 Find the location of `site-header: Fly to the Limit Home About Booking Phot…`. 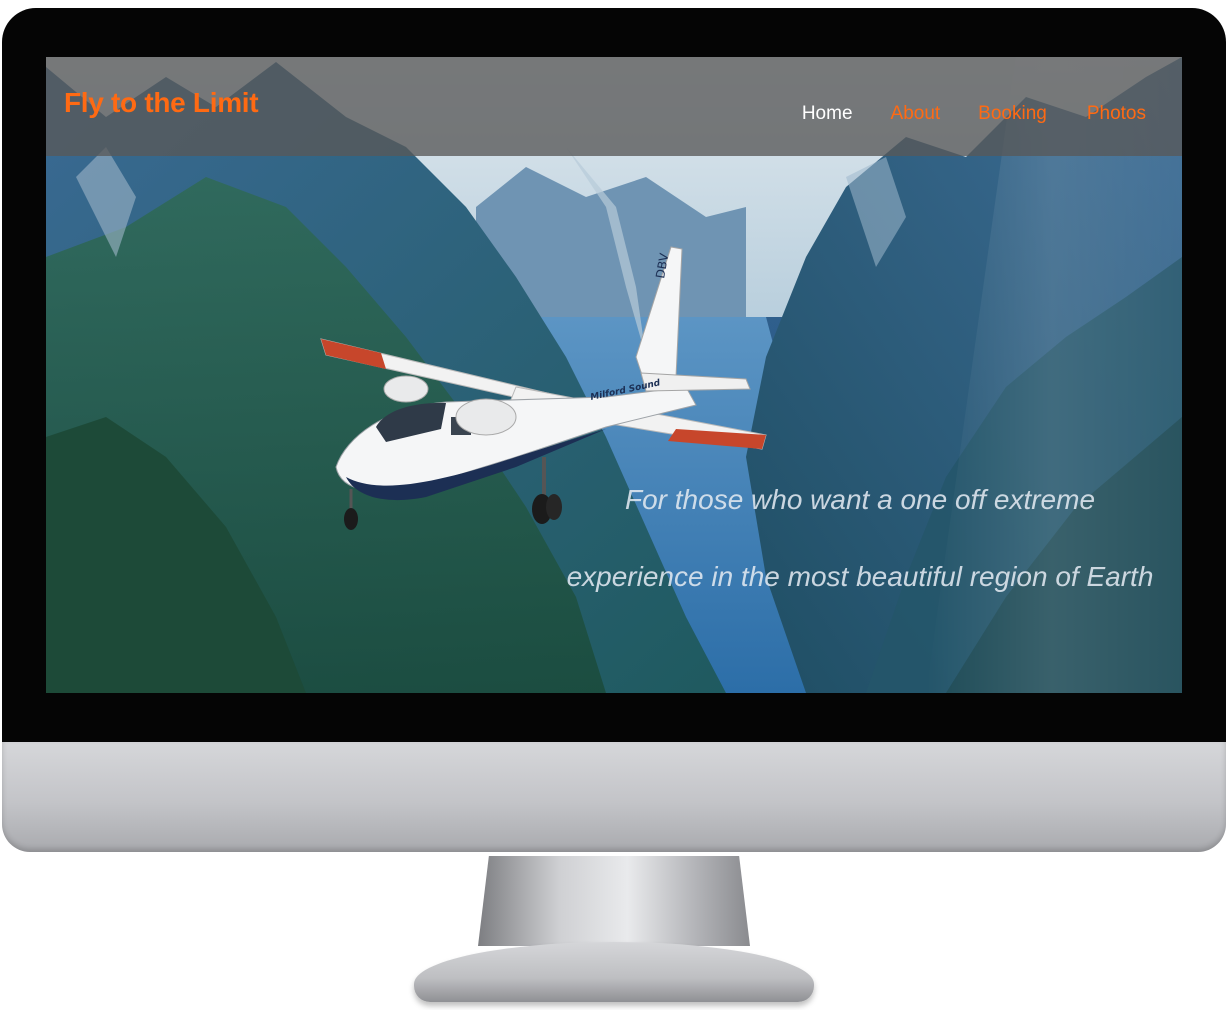

site-header: Fly to the Limit Home About Booking Phot… is located at coordinates (614, 106).